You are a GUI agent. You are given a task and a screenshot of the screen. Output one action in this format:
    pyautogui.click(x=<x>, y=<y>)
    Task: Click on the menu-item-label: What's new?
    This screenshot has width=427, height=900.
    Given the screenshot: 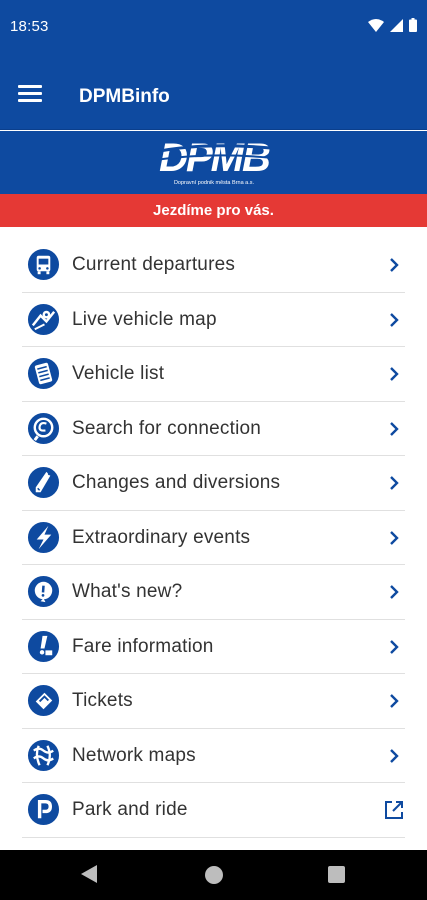 What is the action you would take?
    pyautogui.click(x=127, y=591)
    